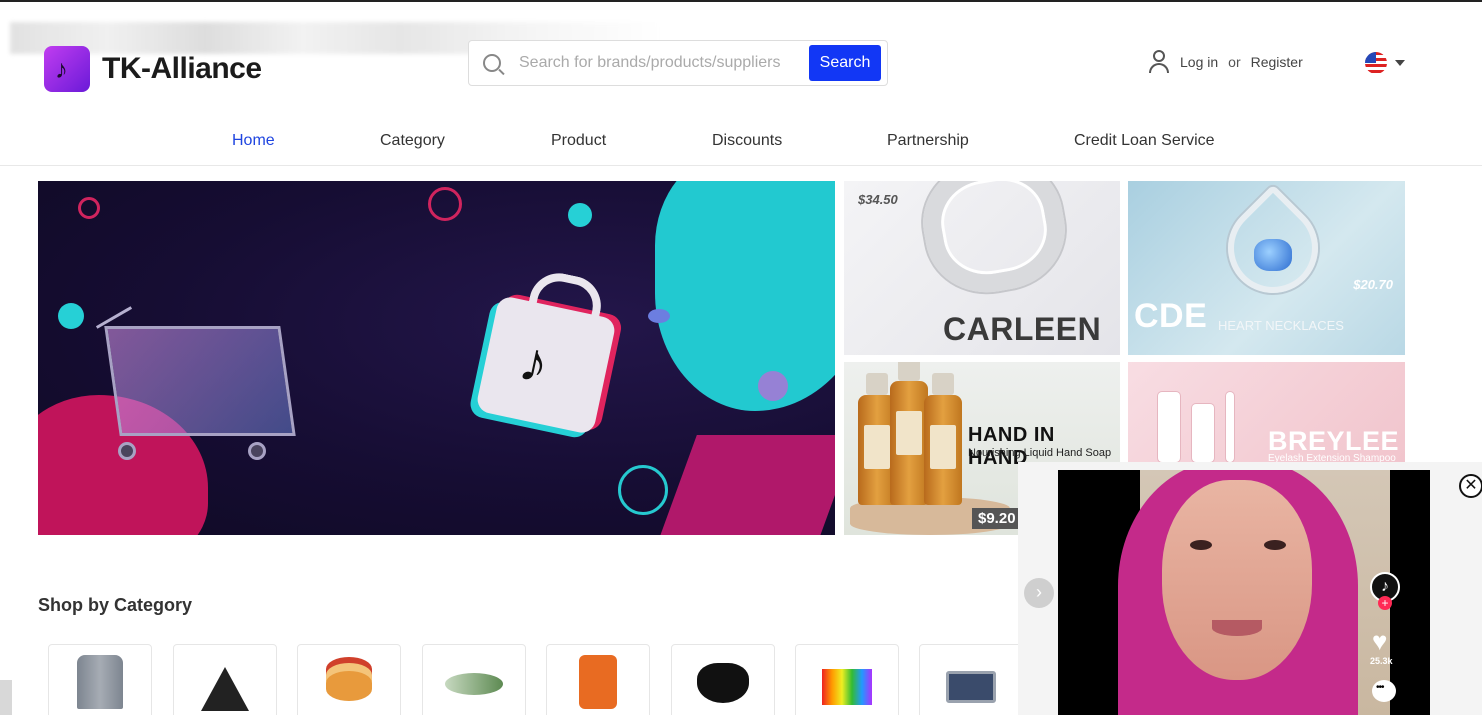  Describe the element at coordinates (6, 697) in the screenshot. I see `page-edge-artifact` at that location.